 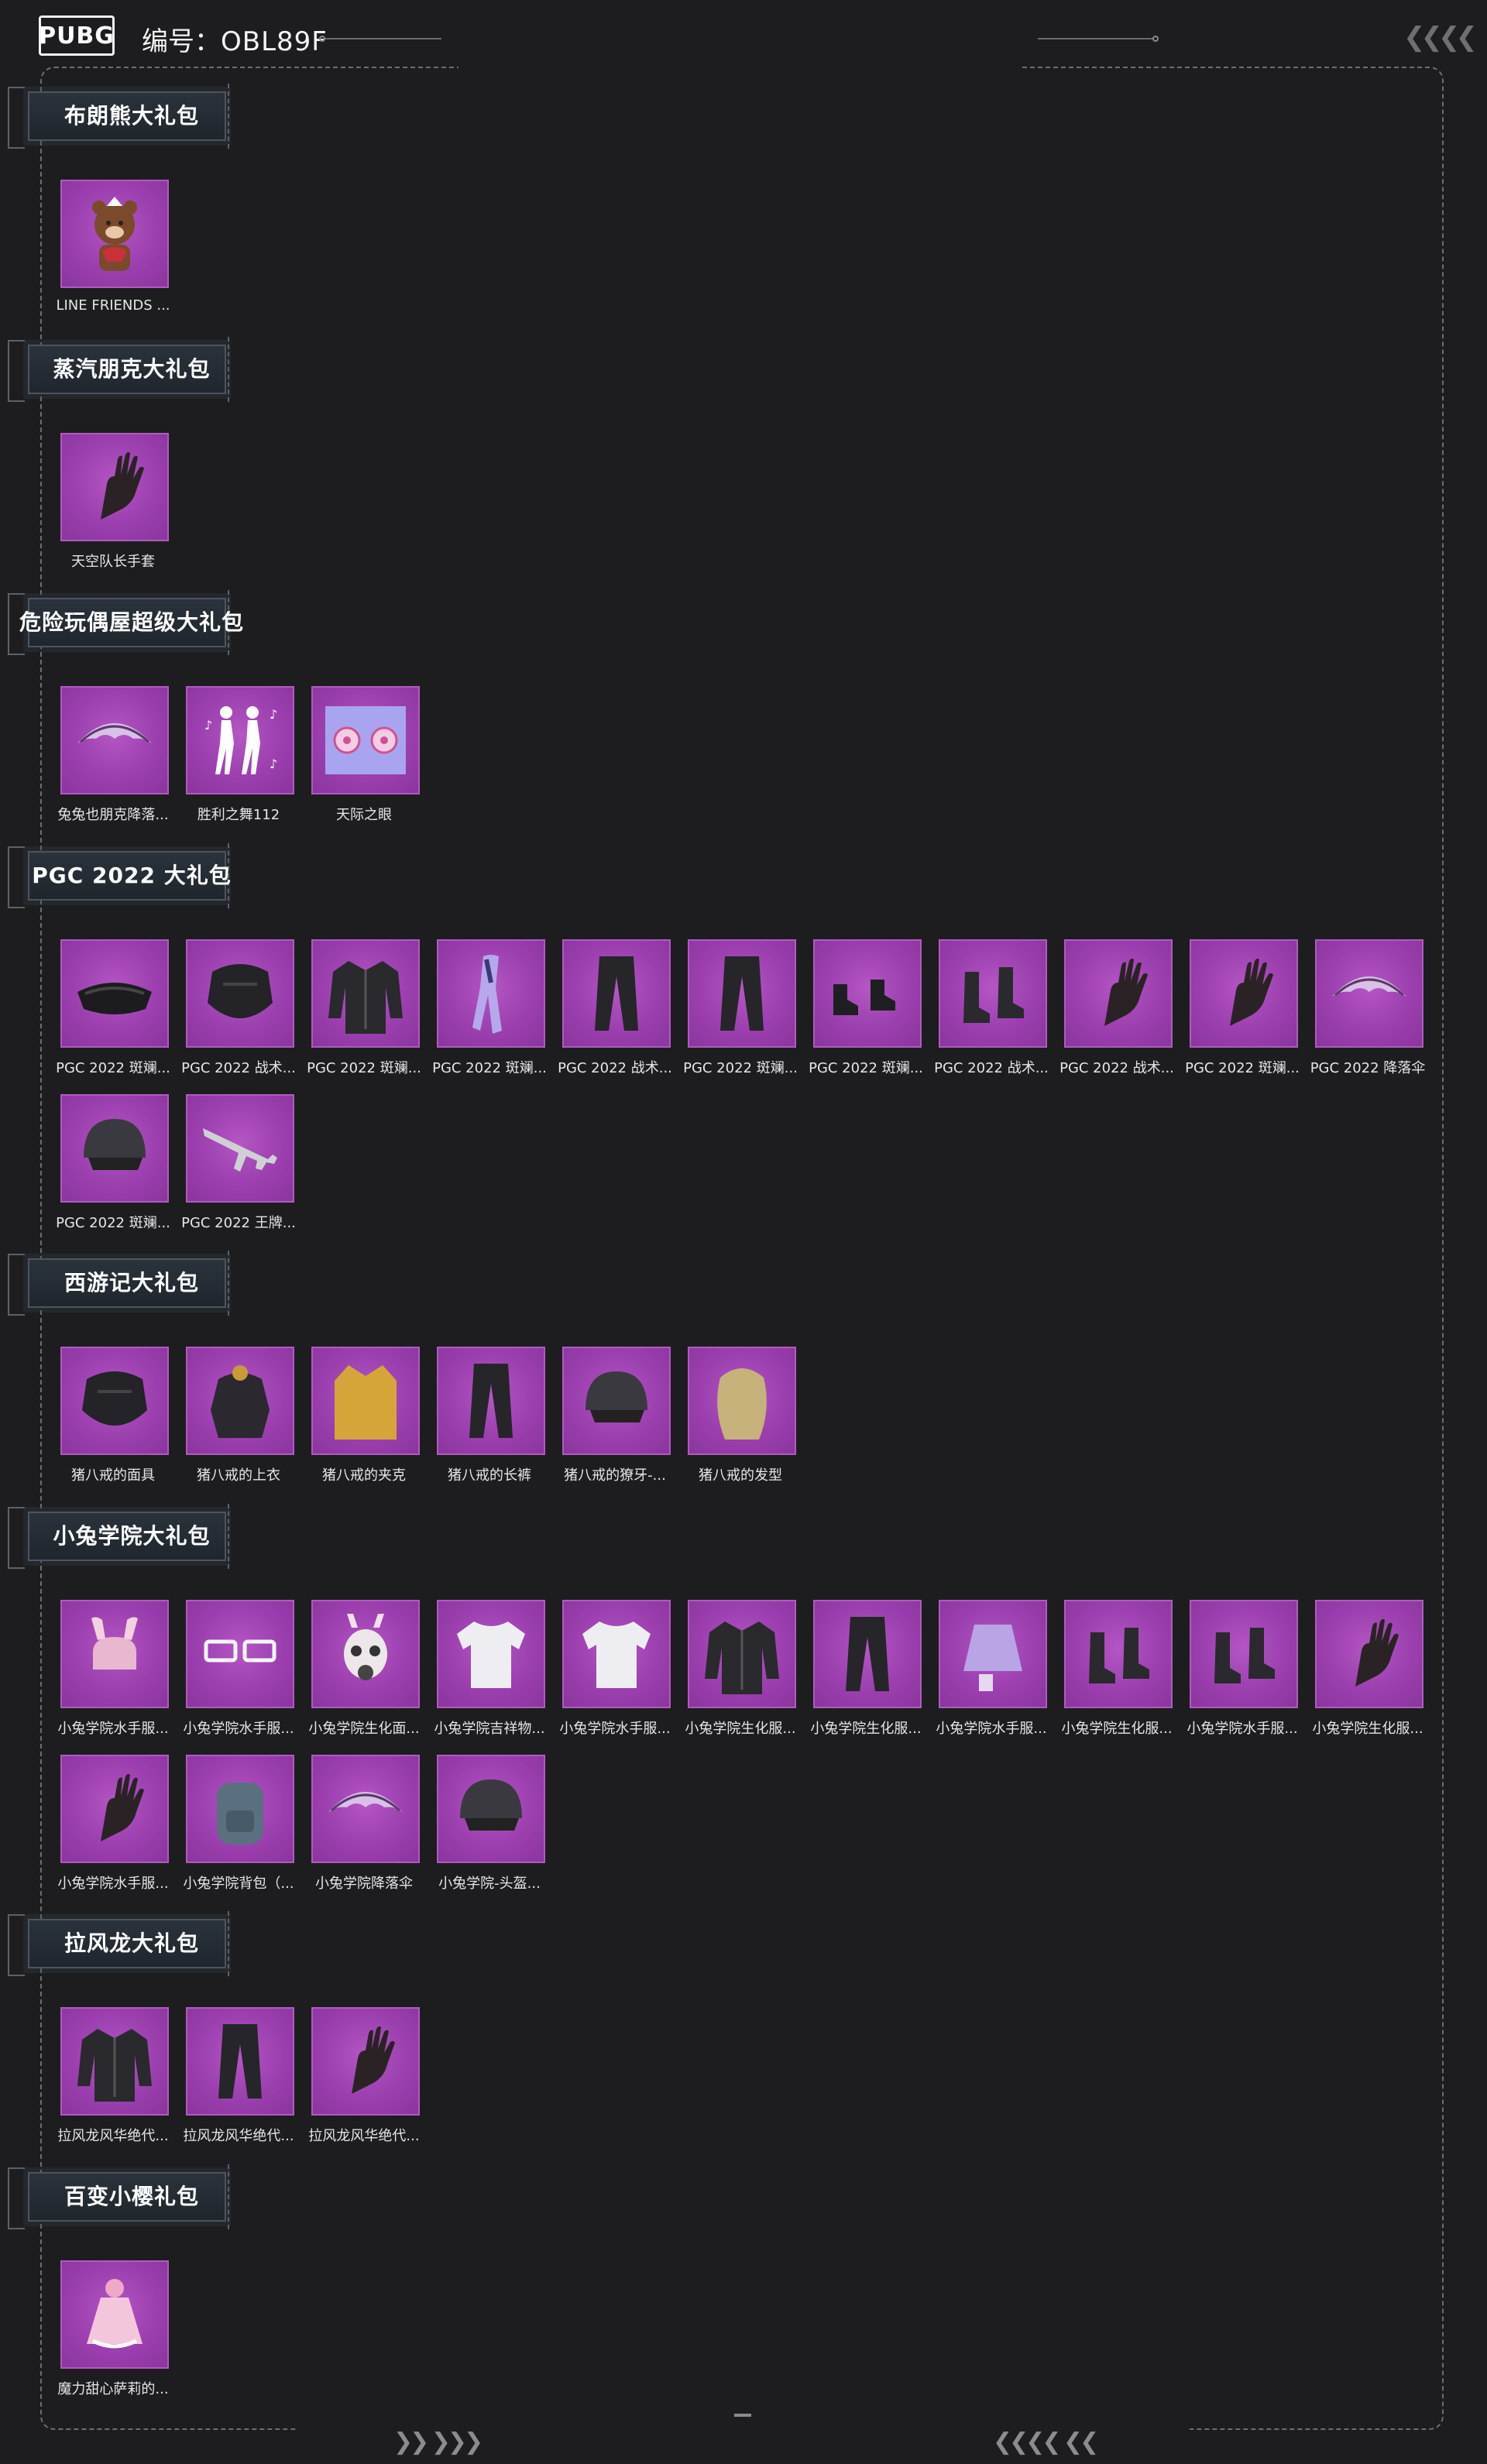 What do you see at coordinates (240, 740) in the screenshot?
I see `item-tile: ♪ ♪ ♪` at bounding box center [240, 740].